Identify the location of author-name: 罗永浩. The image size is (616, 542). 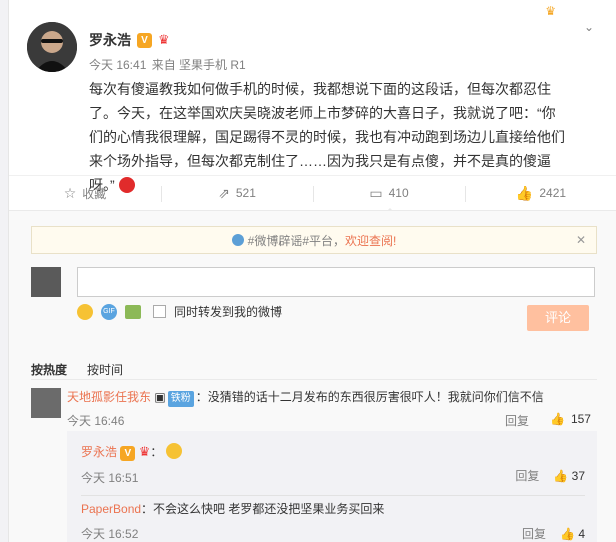
(110, 40).